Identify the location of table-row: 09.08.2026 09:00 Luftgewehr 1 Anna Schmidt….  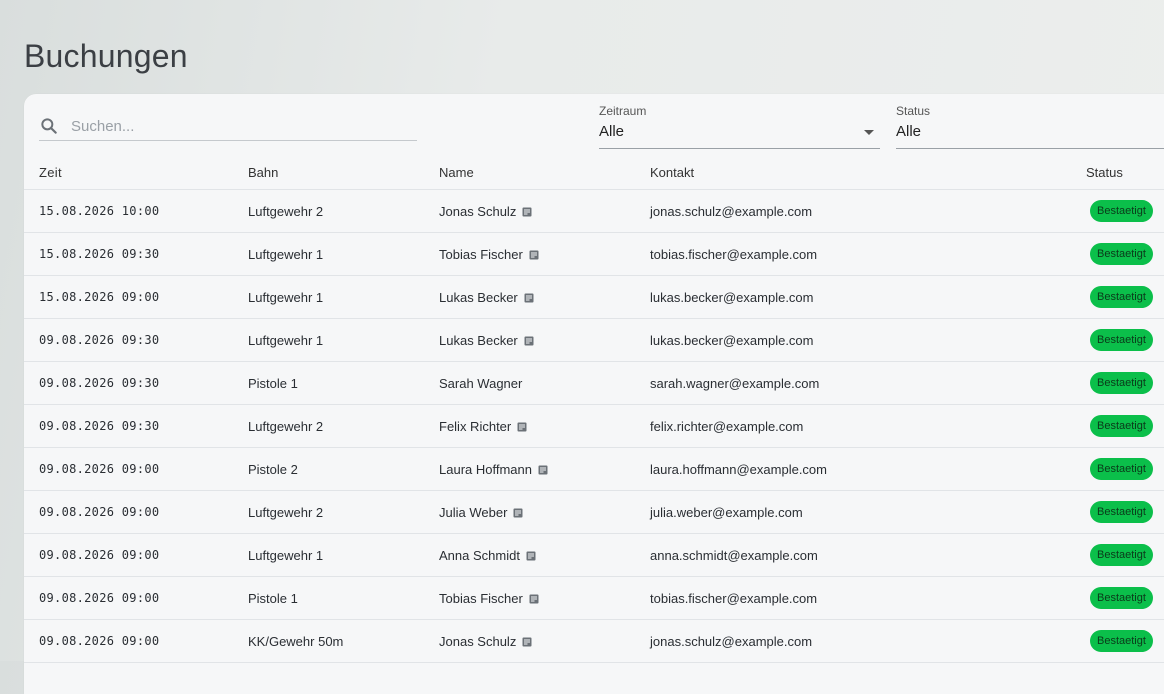
(594, 555).